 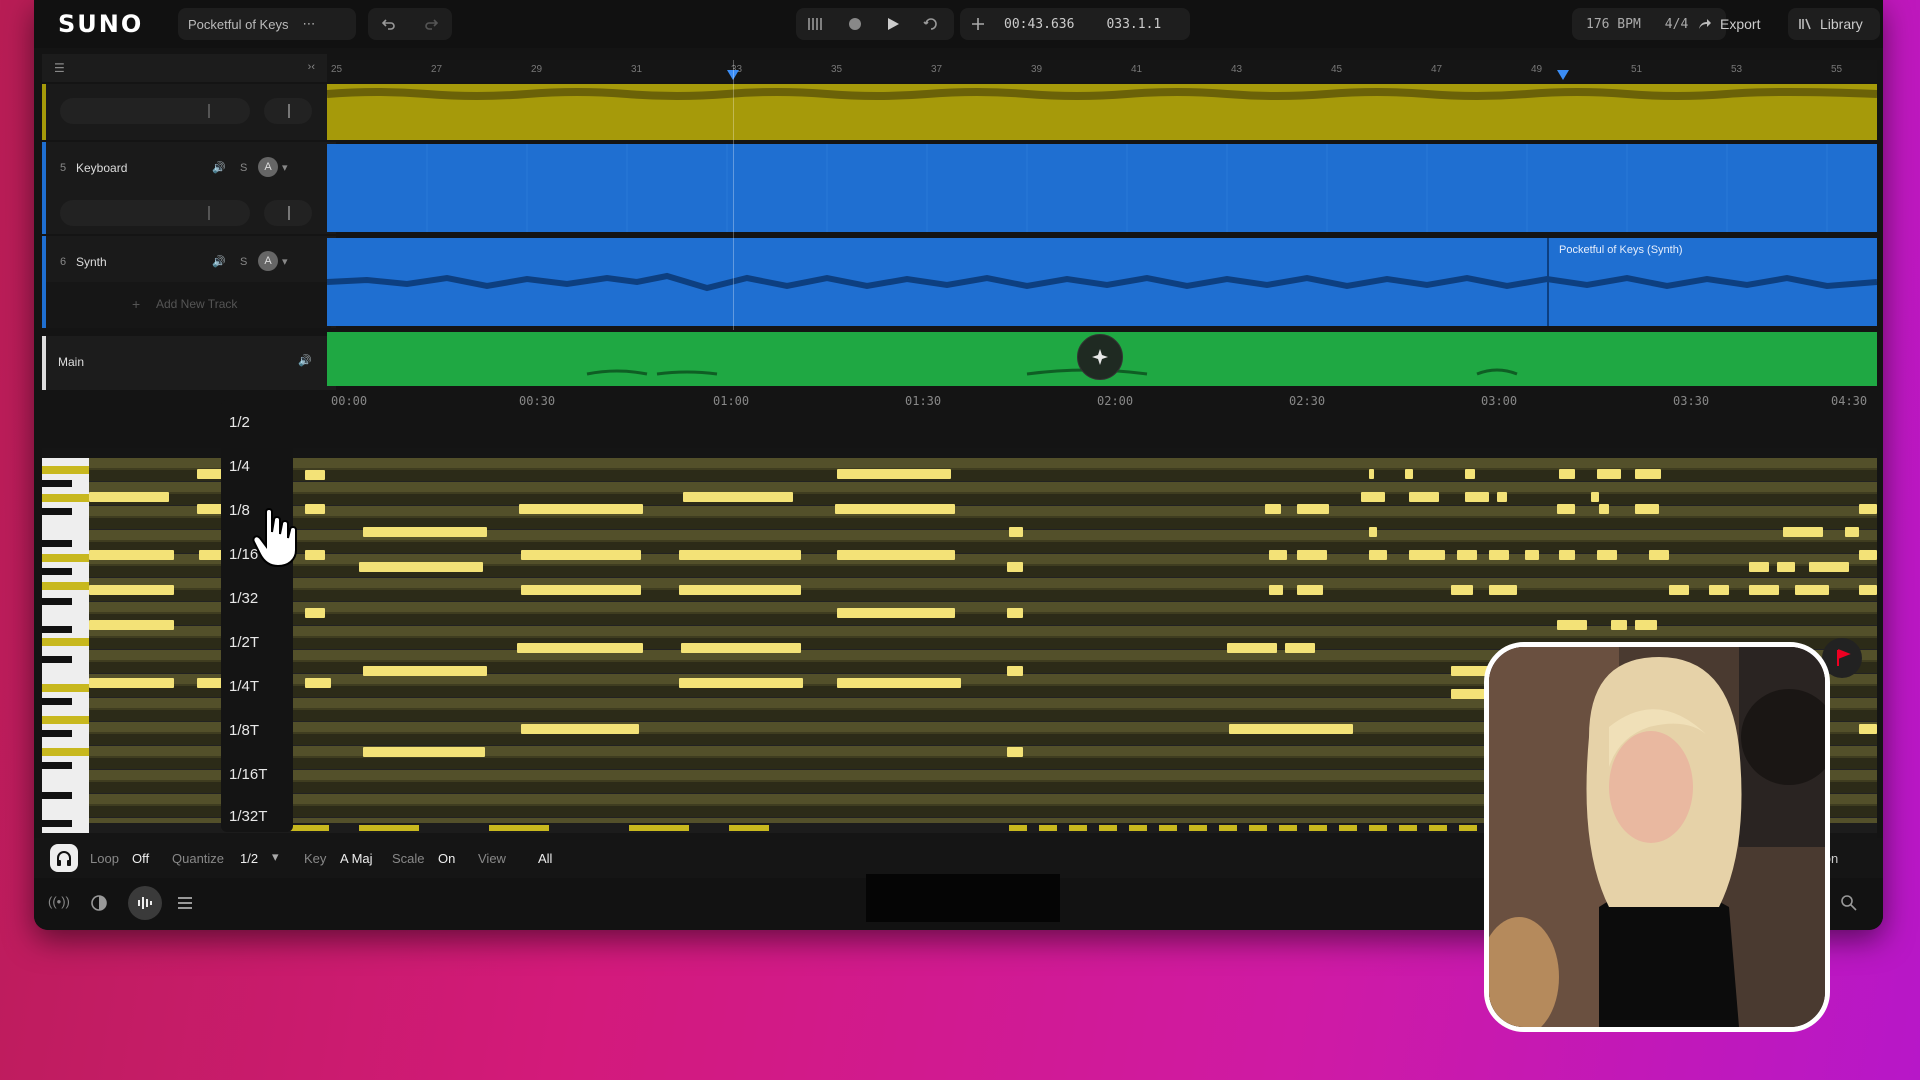 What do you see at coordinates (249, 858) in the screenshot?
I see `quantize-value: 1/2` at bounding box center [249, 858].